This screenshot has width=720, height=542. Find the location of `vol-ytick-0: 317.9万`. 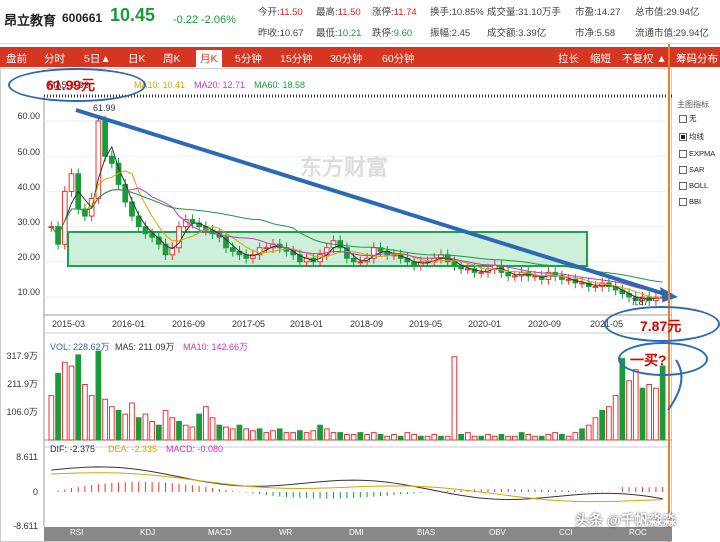

vol-ytick-0: 317.9万 is located at coordinates (22, 356).